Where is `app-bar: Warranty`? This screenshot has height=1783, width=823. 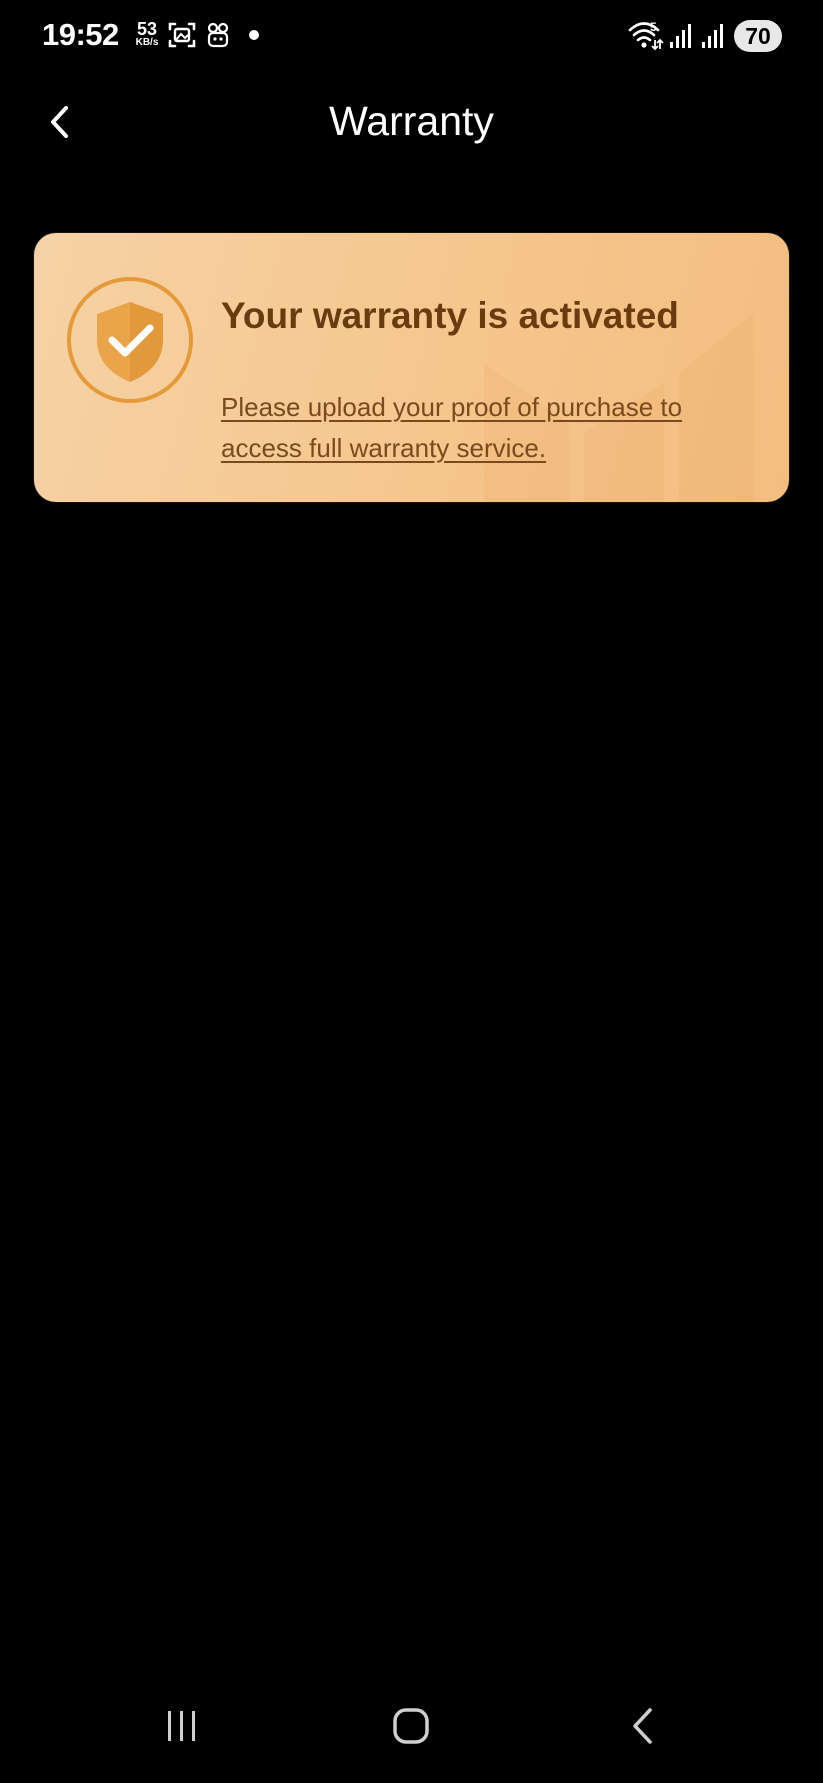 app-bar: Warranty is located at coordinates (411, 122).